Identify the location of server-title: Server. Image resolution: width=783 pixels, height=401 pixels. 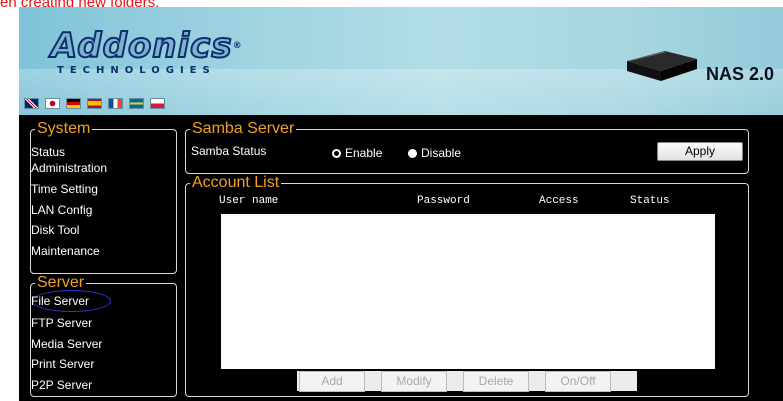
(61, 282).